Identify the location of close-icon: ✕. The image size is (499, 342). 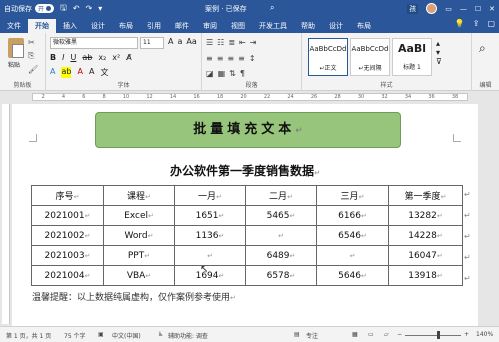
(492, 9).